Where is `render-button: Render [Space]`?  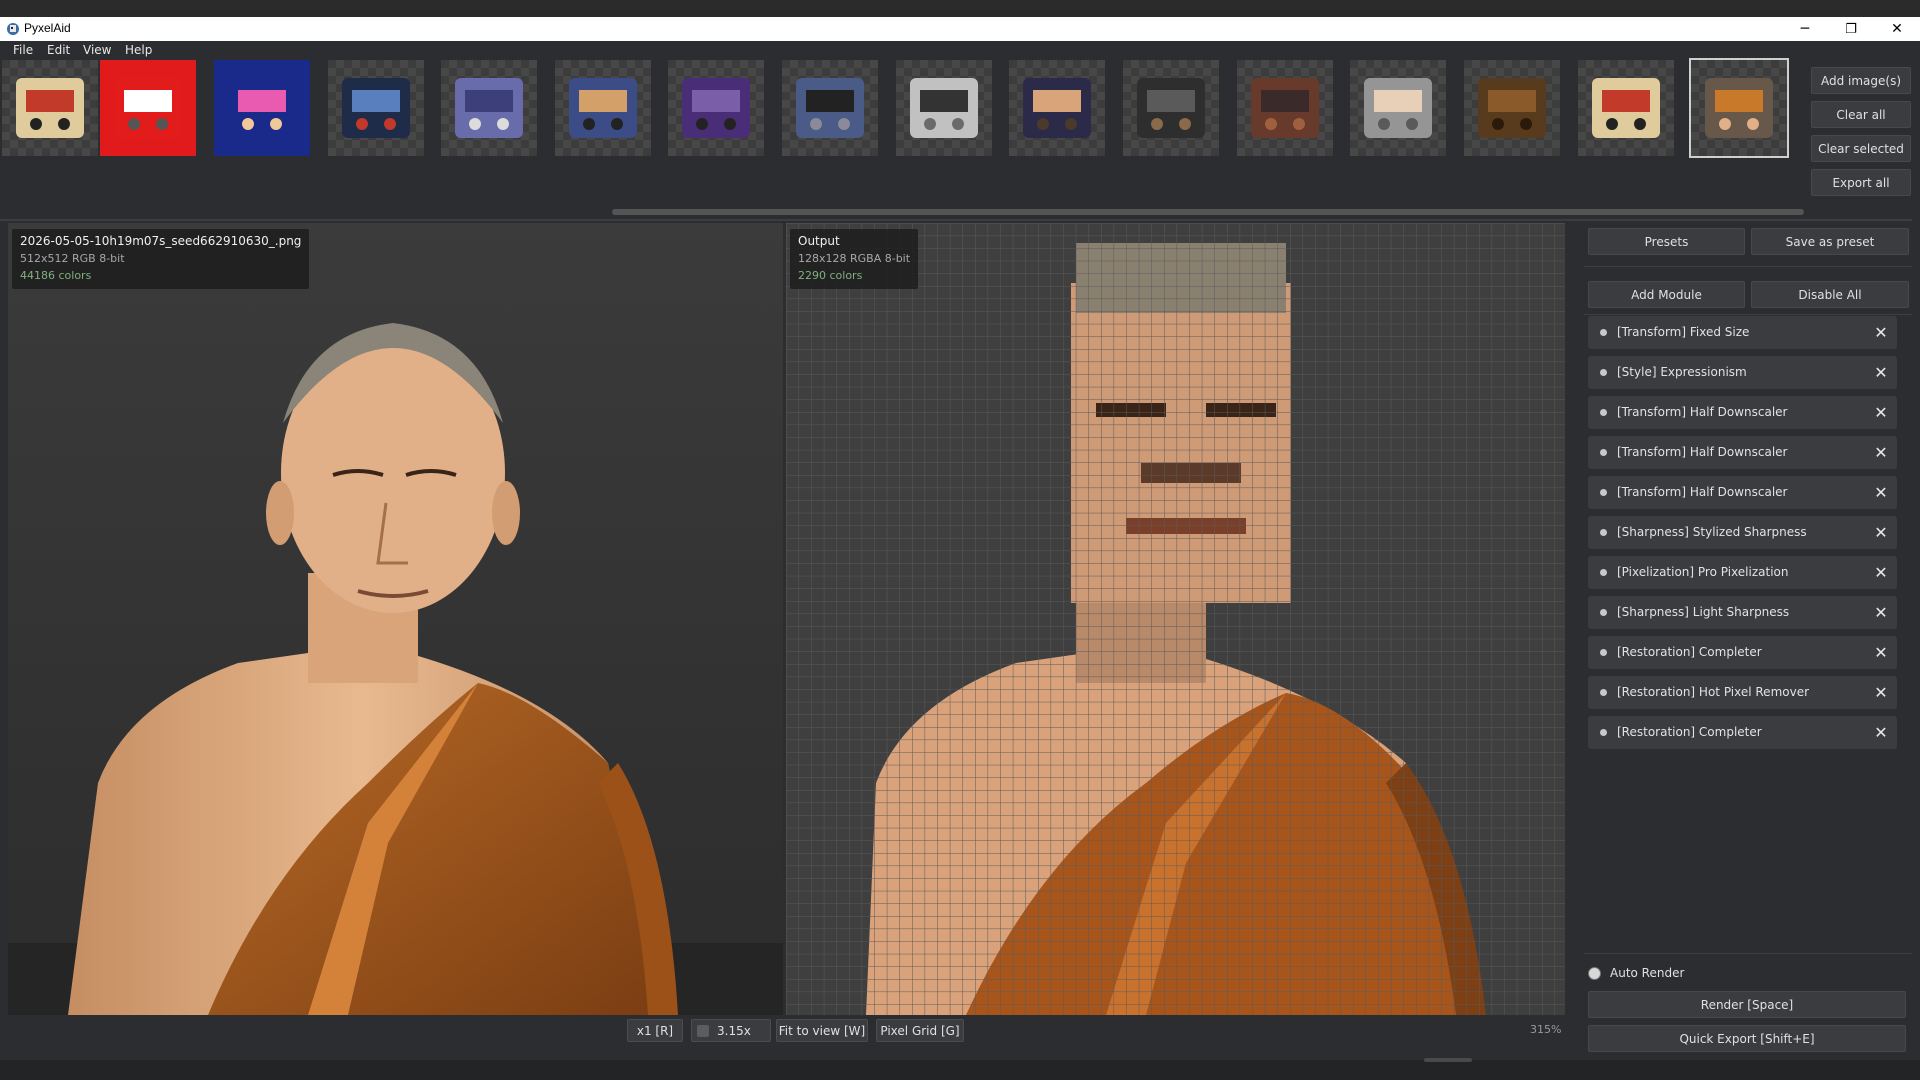
render-button: Render [Space] is located at coordinates (1747, 1004).